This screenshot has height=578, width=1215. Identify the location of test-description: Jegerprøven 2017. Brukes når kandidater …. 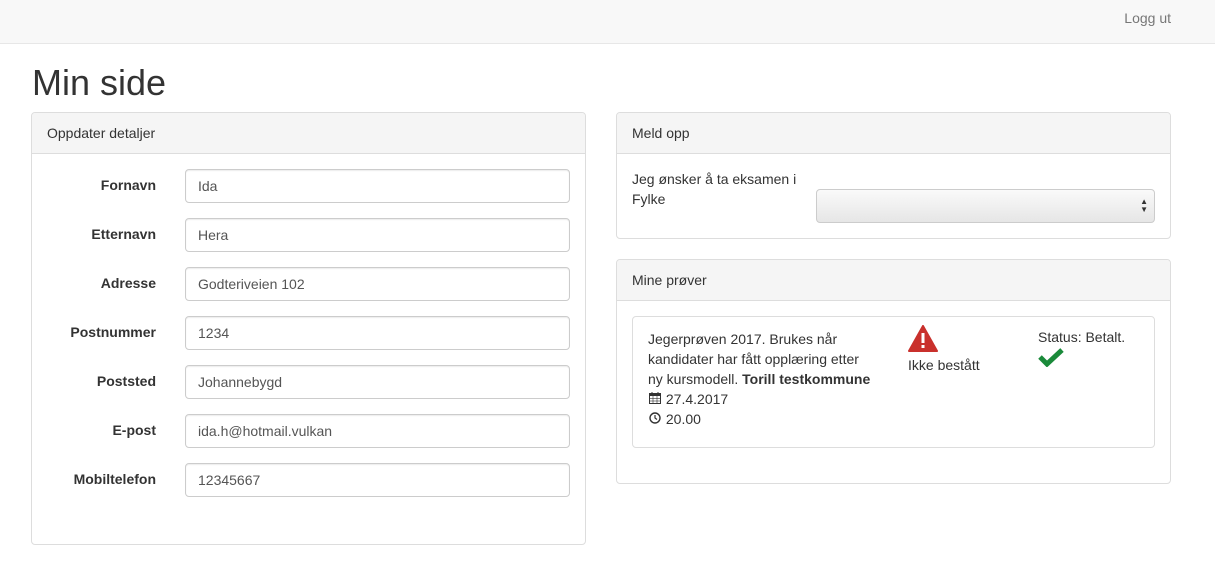
(763, 379).